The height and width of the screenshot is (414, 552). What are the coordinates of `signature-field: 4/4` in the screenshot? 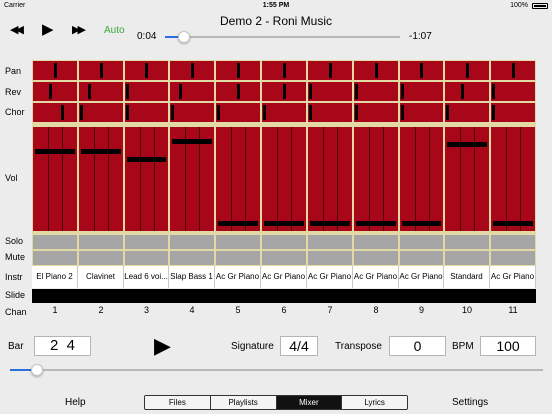 It's located at (299, 346).